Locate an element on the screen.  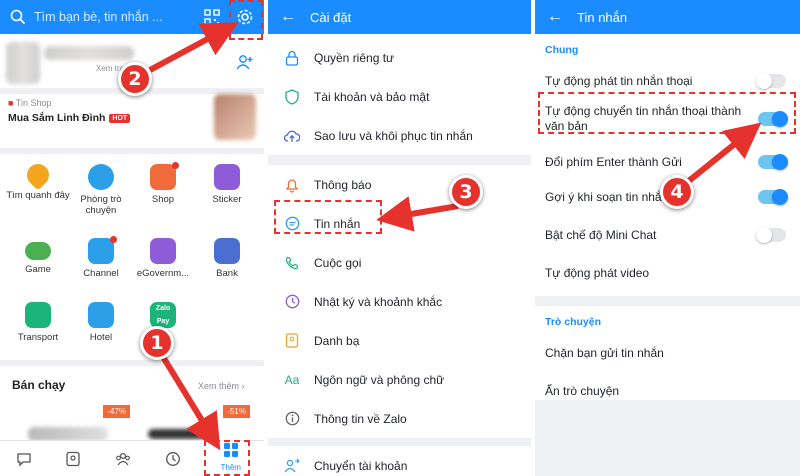
bell-icon is located at coordinates (292, 185).